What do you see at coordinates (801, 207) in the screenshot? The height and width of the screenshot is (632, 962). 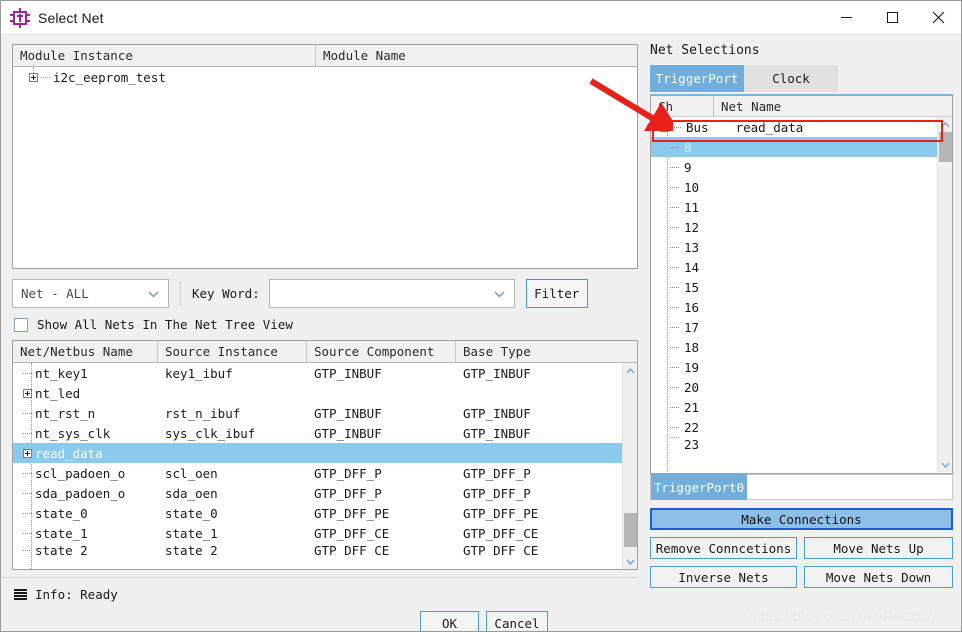 I see `list-item: 11` at bounding box center [801, 207].